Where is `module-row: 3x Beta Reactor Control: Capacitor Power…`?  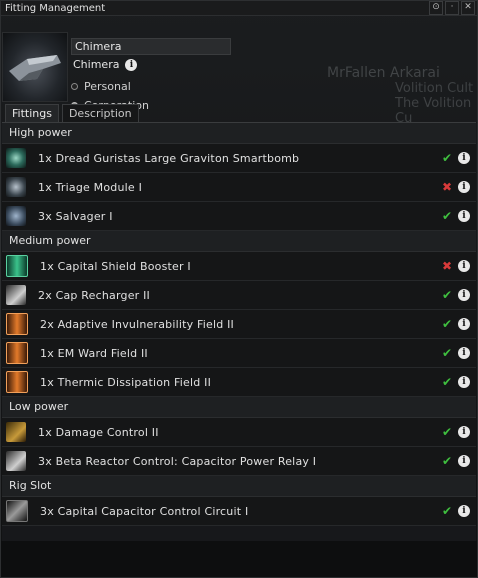 module-row: 3x Beta Reactor Control: Capacitor Power… is located at coordinates (239, 461).